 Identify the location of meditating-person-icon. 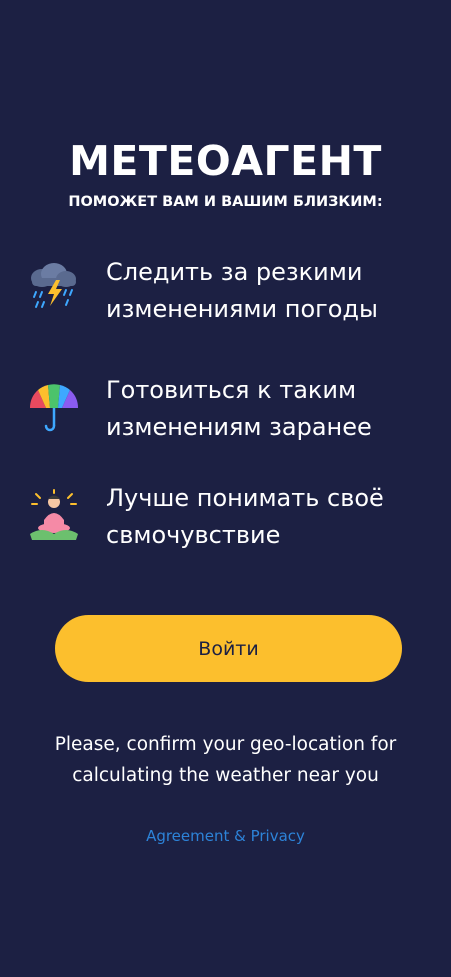
(54, 516).